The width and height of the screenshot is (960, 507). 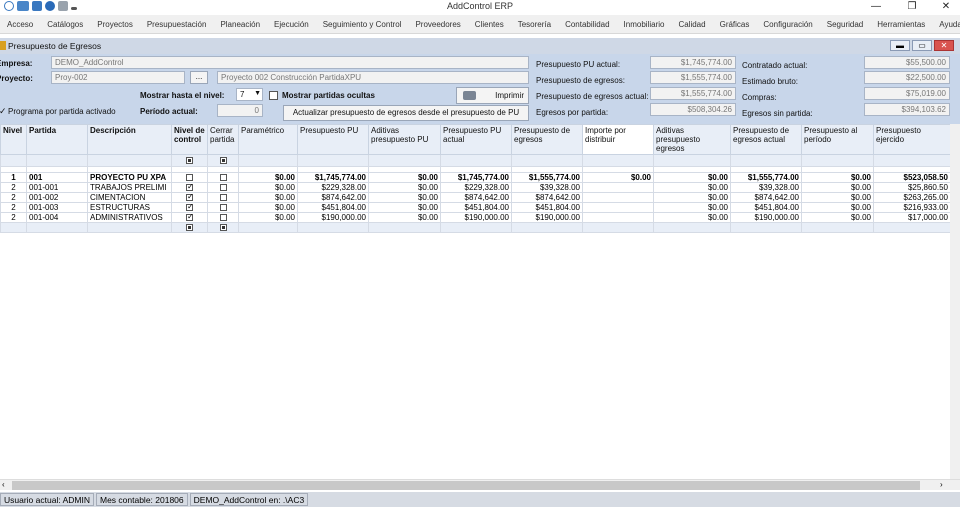 I want to click on menu-ejecucion: Ejecución, so click(x=291, y=24).